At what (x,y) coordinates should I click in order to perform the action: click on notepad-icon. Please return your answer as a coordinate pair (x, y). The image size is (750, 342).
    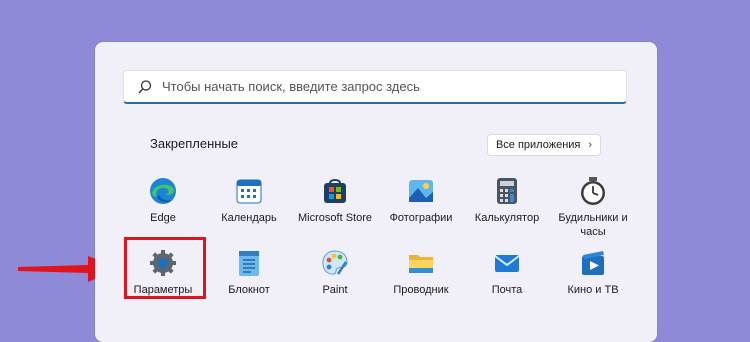
    Looking at the image, I should click on (249, 263).